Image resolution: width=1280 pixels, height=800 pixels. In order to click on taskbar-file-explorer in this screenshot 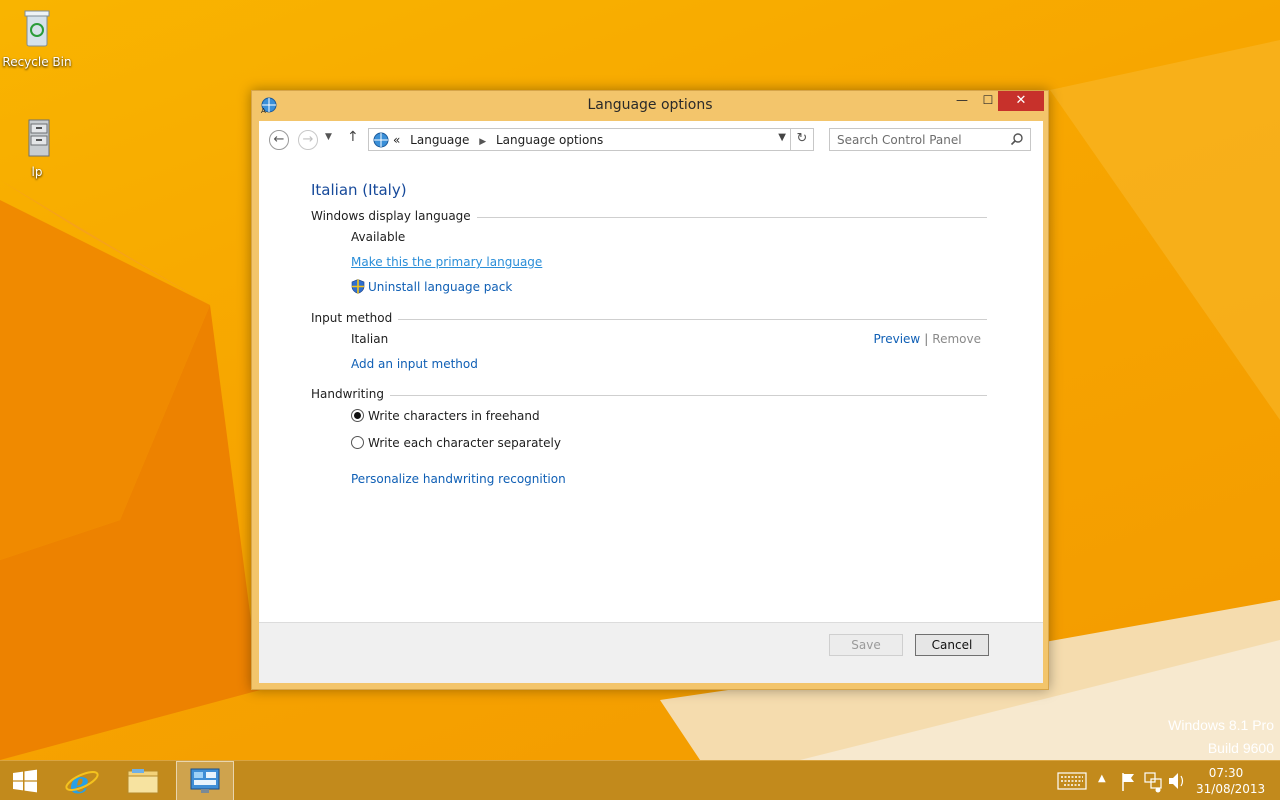, I will do `click(143, 780)`.